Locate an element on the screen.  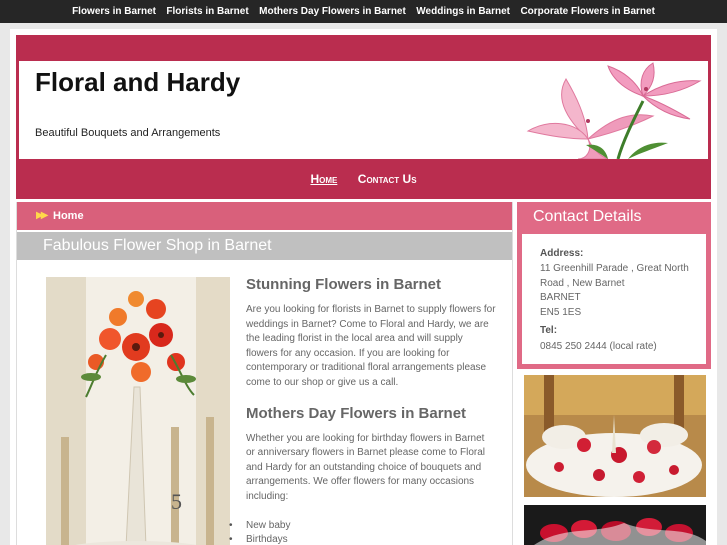
main-navigation: Home Contact Us is located at coordinates (363, 179).